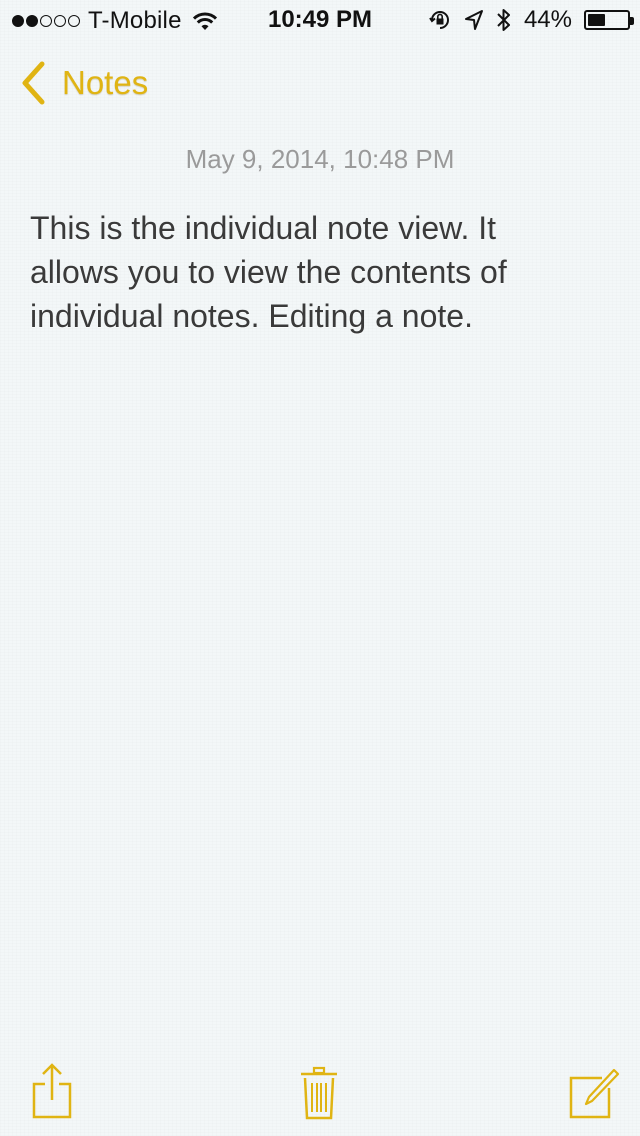 Image resolution: width=640 pixels, height=1136 pixels. I want to click on trash-icon, so click(319, 1093).